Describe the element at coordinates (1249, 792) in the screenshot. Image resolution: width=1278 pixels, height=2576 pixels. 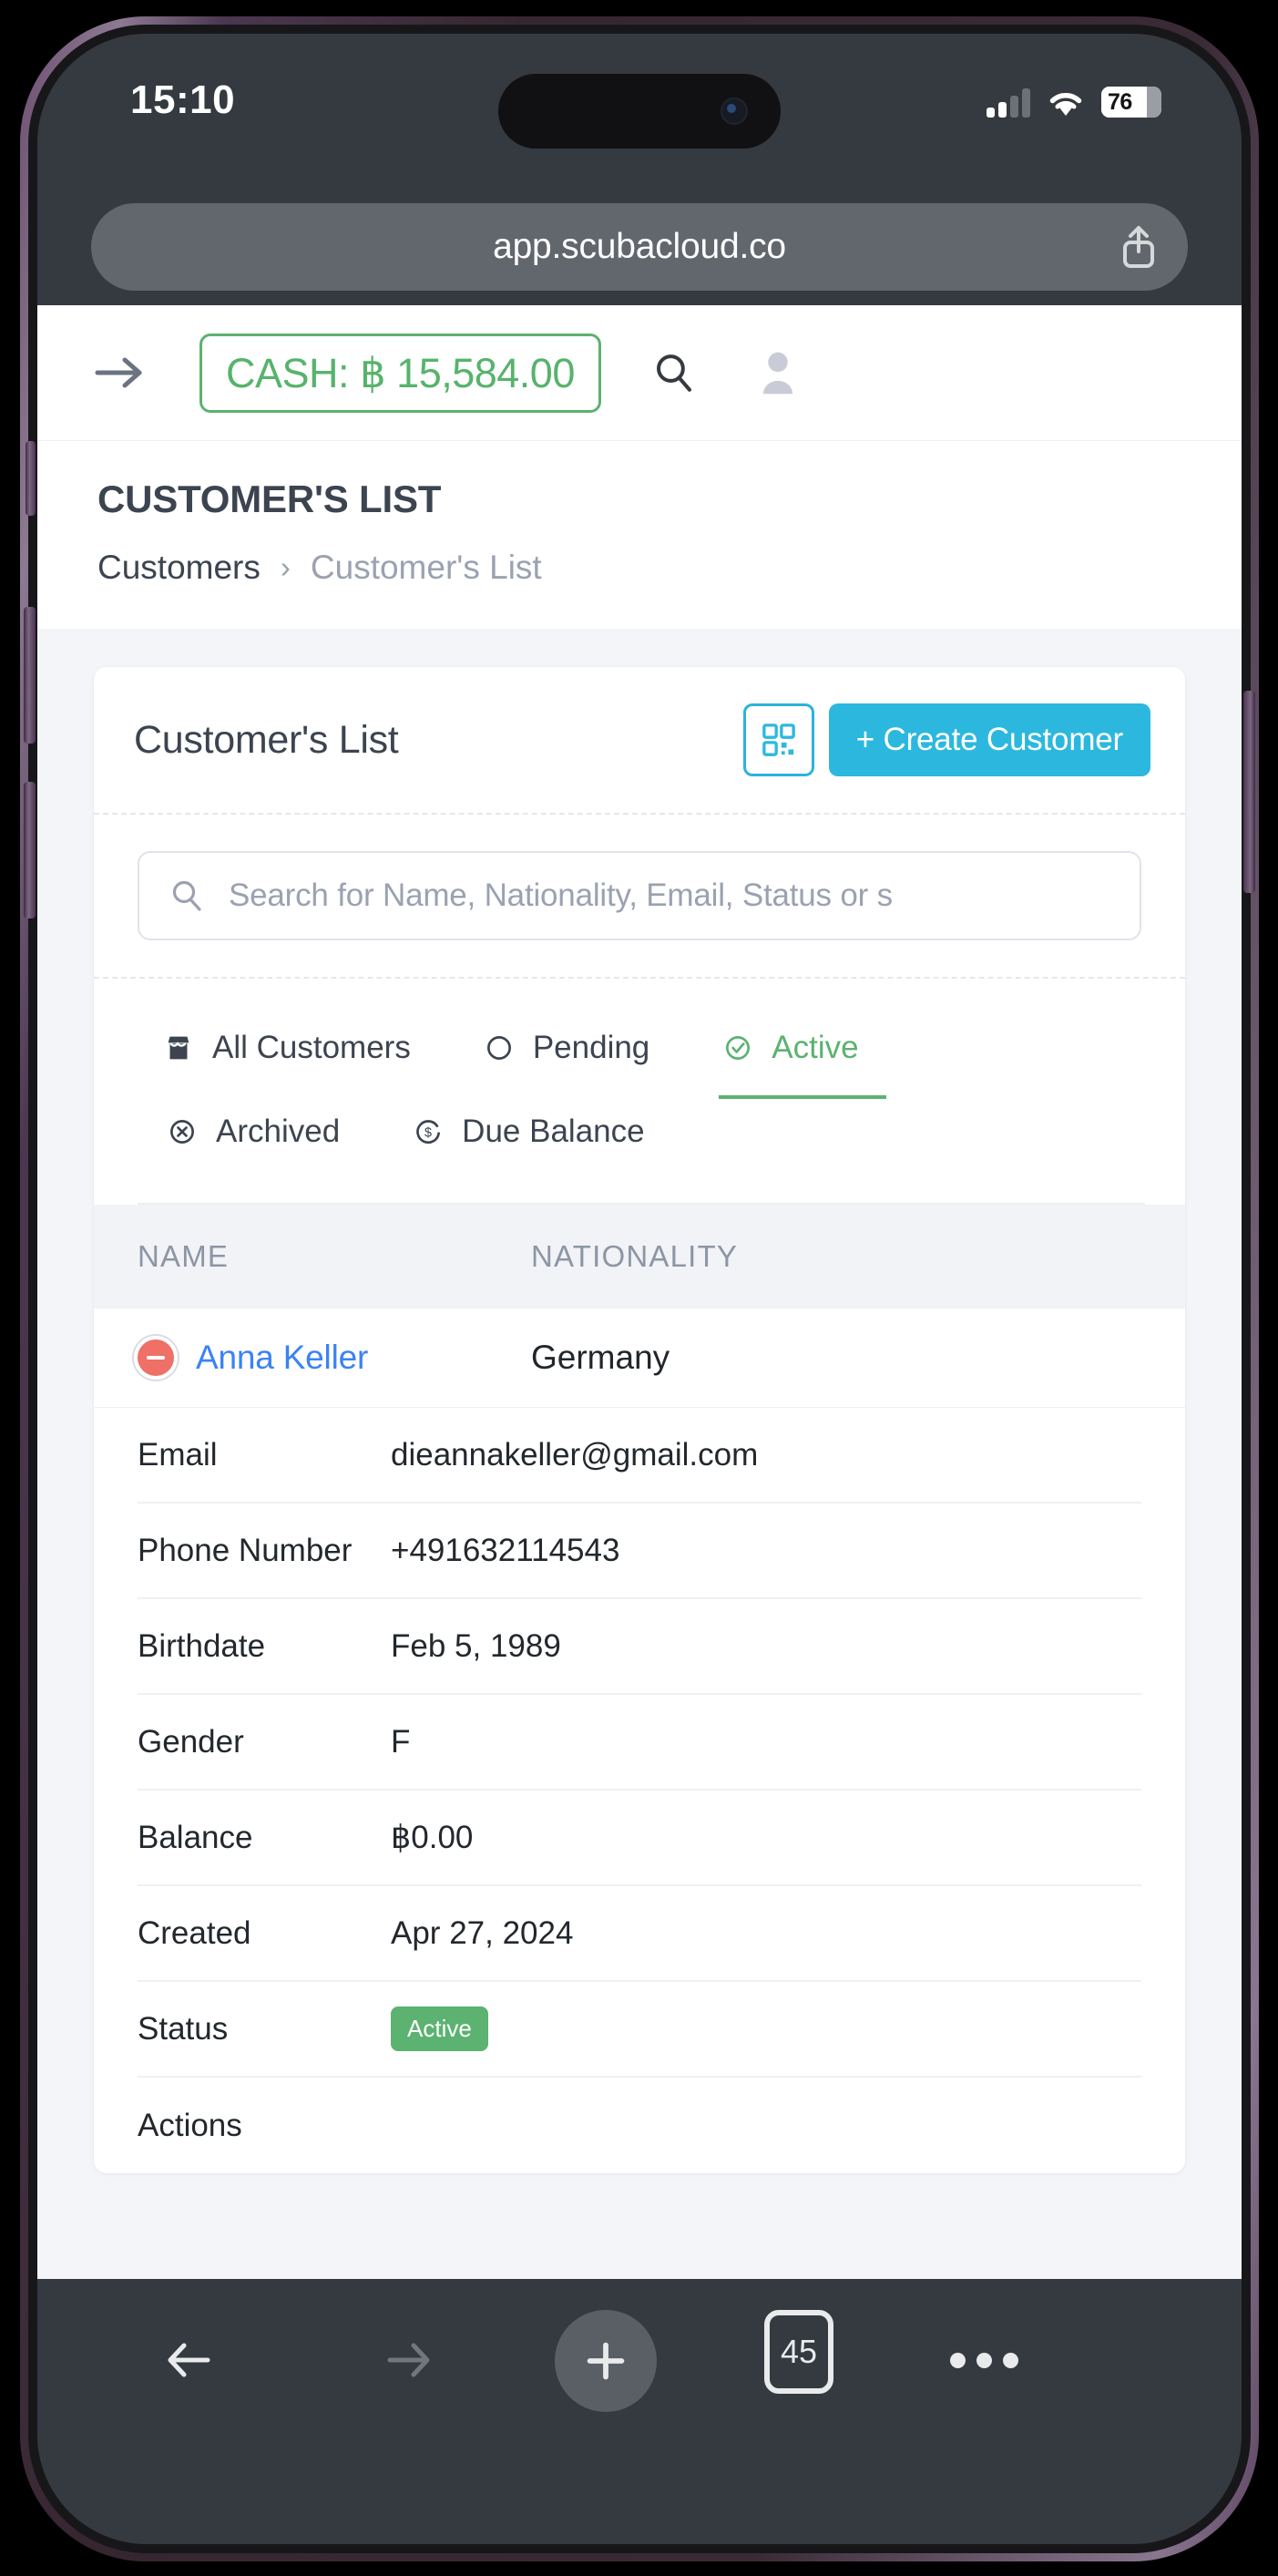
I see `phone-power-button` at that location.